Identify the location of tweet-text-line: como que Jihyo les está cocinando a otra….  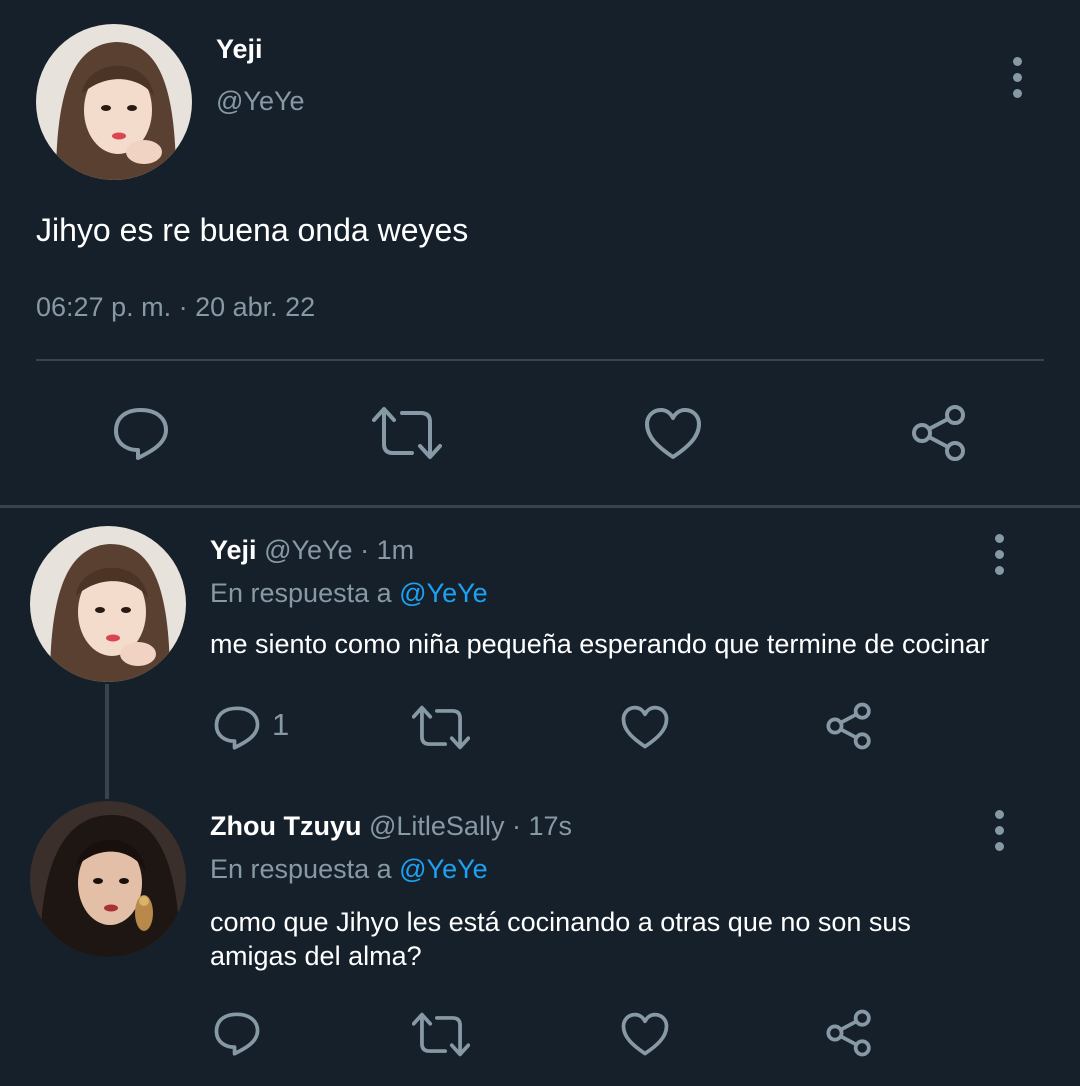
(560, 922).